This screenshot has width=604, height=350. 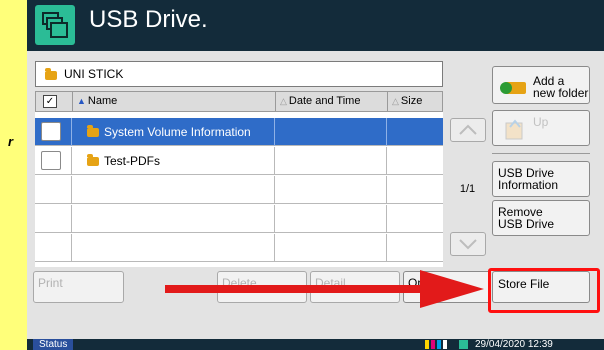 What do you see at coordinates (11, 141) in the screenshot?
I see `cursor-glyph: r` at bounding box center [11, 141].